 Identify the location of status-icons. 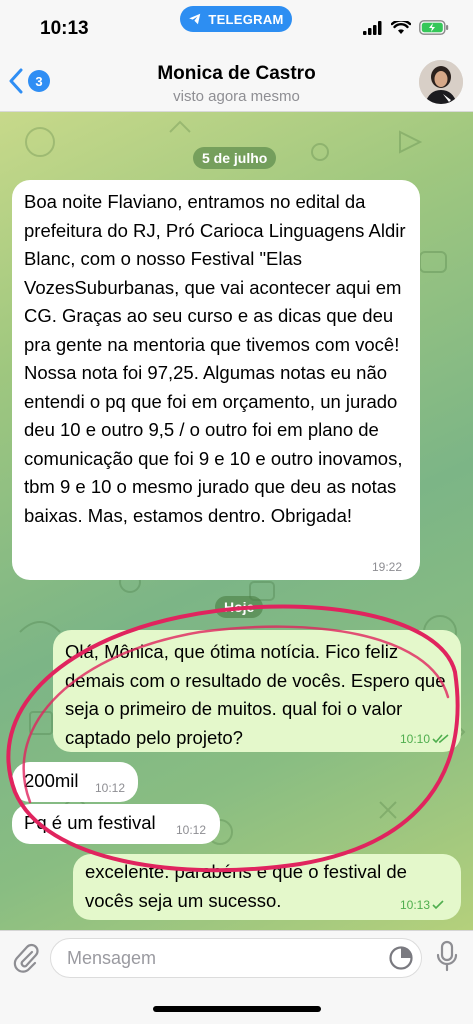
(406, 27).